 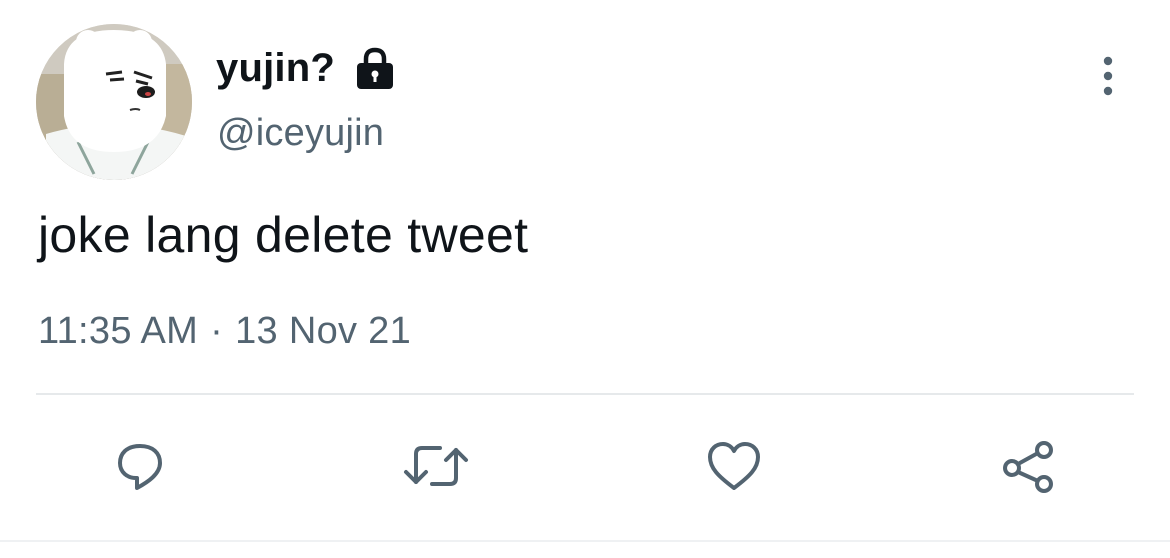 I want to click on display-name: yujin?, so click(x=275, y=68).